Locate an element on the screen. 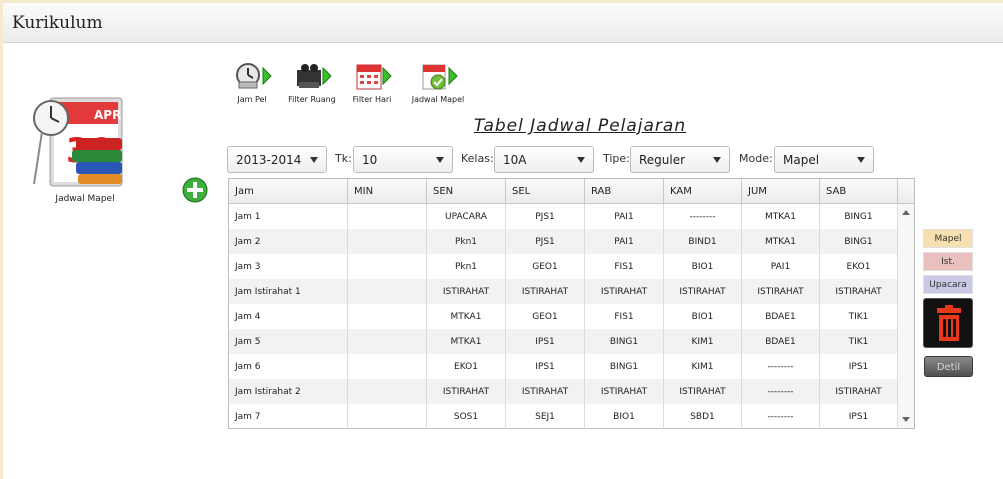 This screenshot has width=1003, height=479. table-row: Jam 3 Pkn1 GEO1 FIS1 BIO1 PAI1 EKO1 is located at coordinates (563, 266).